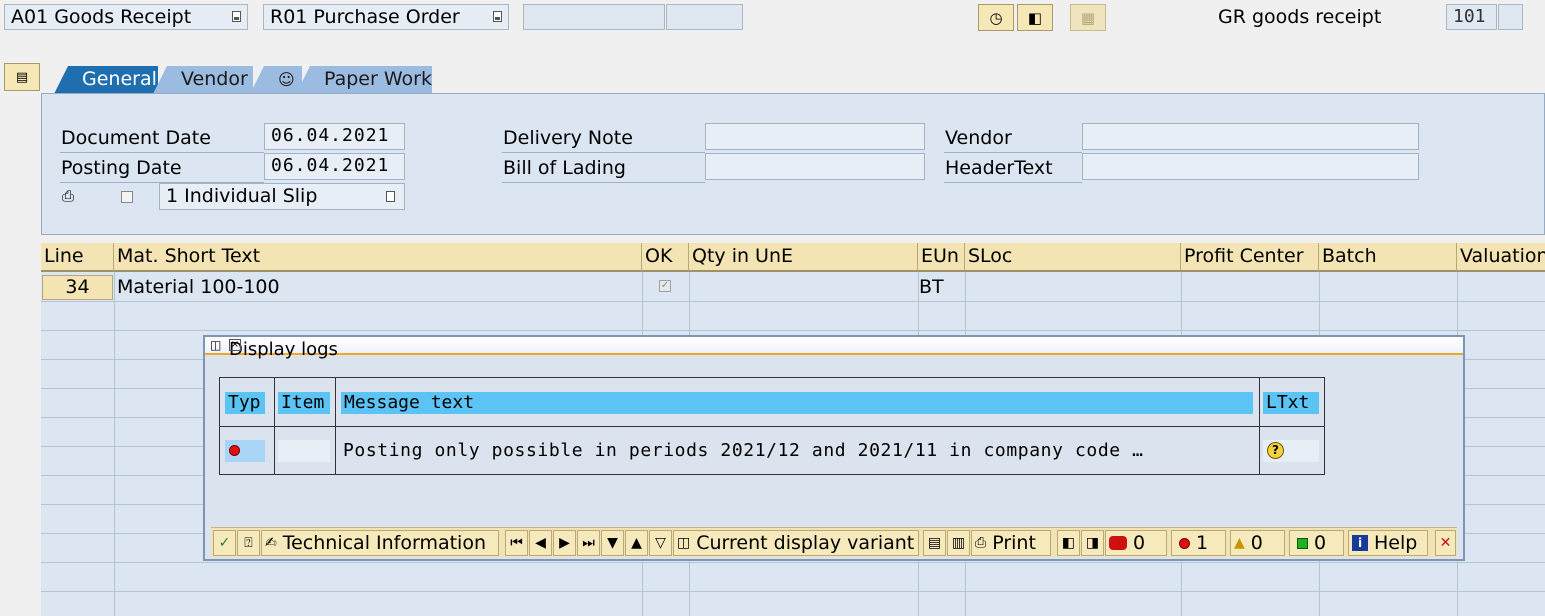 The image size is (1545, 616). What do you see at coordinates (245, 403) in the screenshot?
I see `log-column-typ: Typ` at bounding box center [245, 403].